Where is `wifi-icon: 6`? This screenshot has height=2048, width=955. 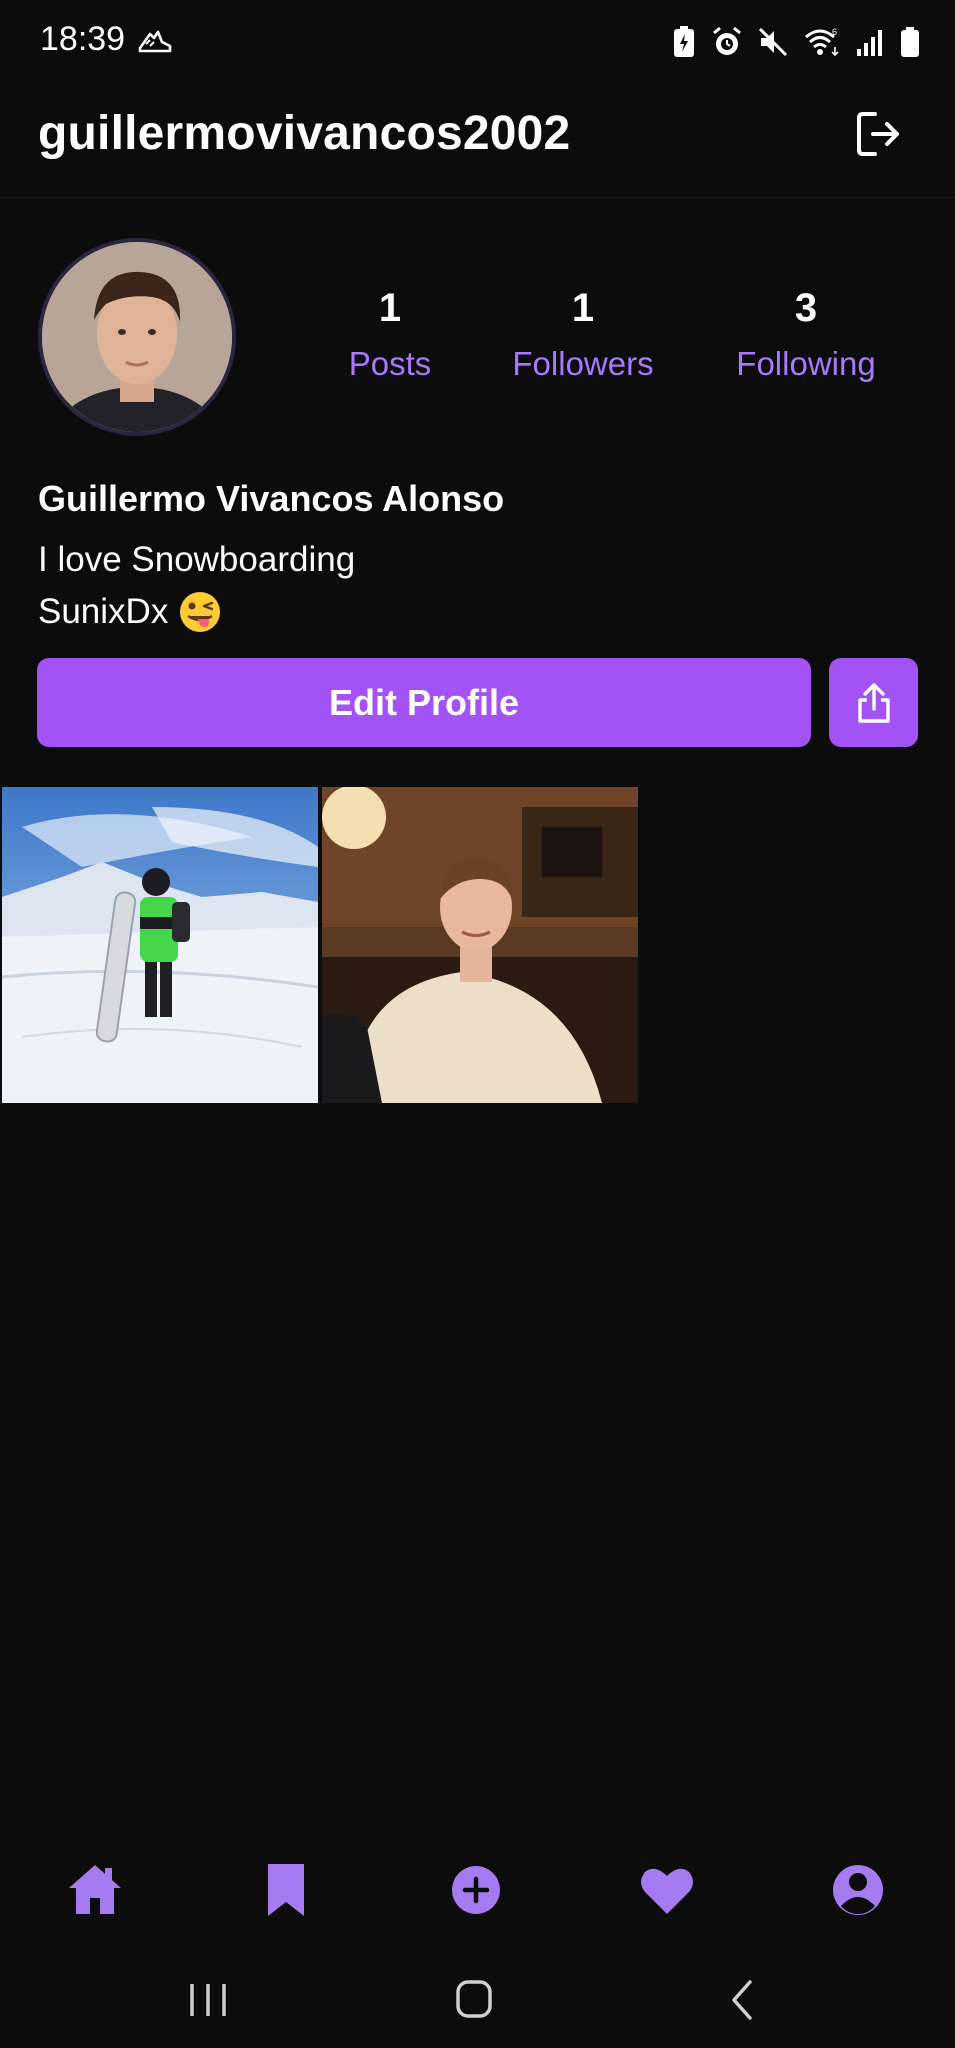 wifi-icon: 6 is located at coordinates (822, 42).